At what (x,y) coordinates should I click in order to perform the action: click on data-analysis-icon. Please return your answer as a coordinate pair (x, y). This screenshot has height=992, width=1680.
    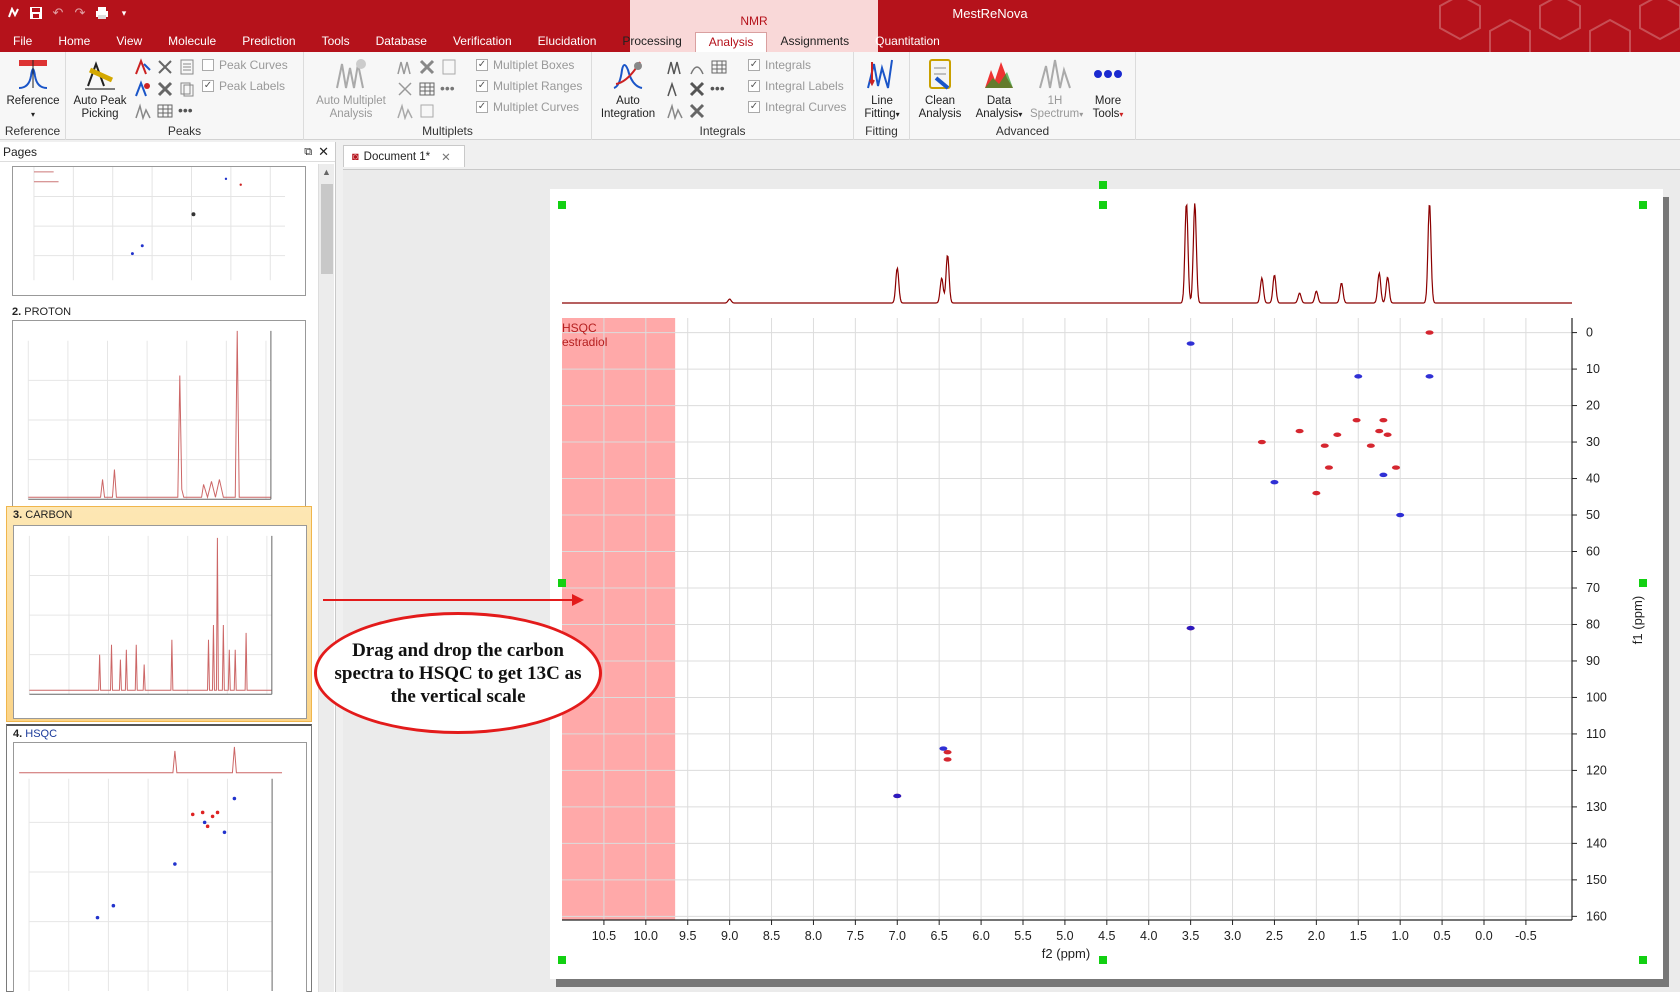
    Looking at the image, I should click on (999, 75).